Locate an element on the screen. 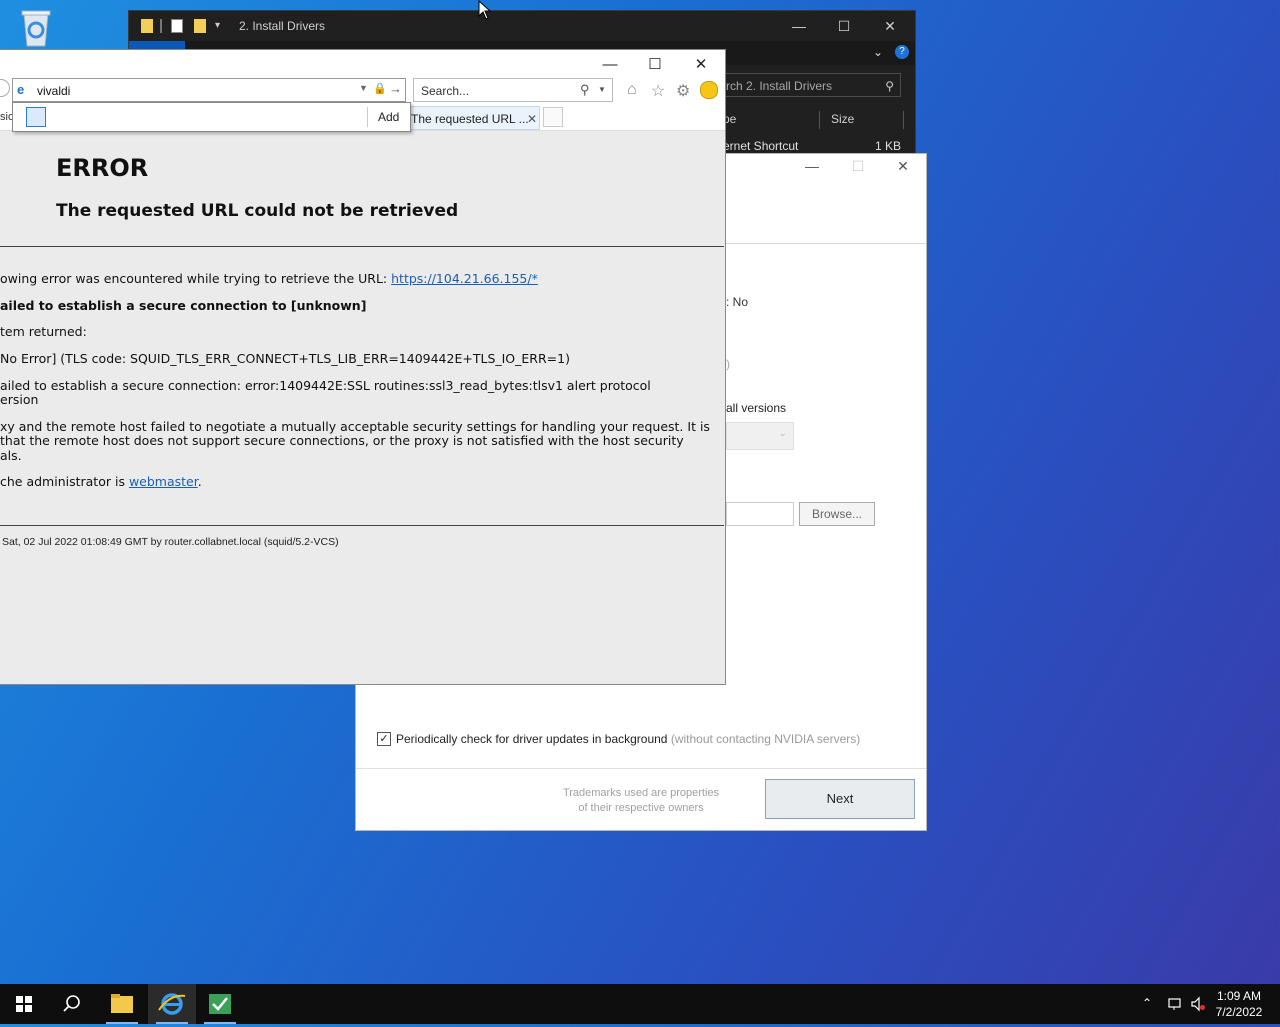 The image size is (1280, 1027). start-button is located at coordinates (24, 1004).